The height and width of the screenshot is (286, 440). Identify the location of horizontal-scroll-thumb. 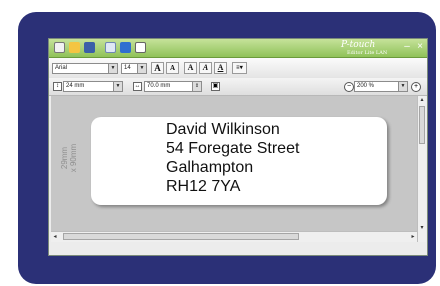
(181, 236).